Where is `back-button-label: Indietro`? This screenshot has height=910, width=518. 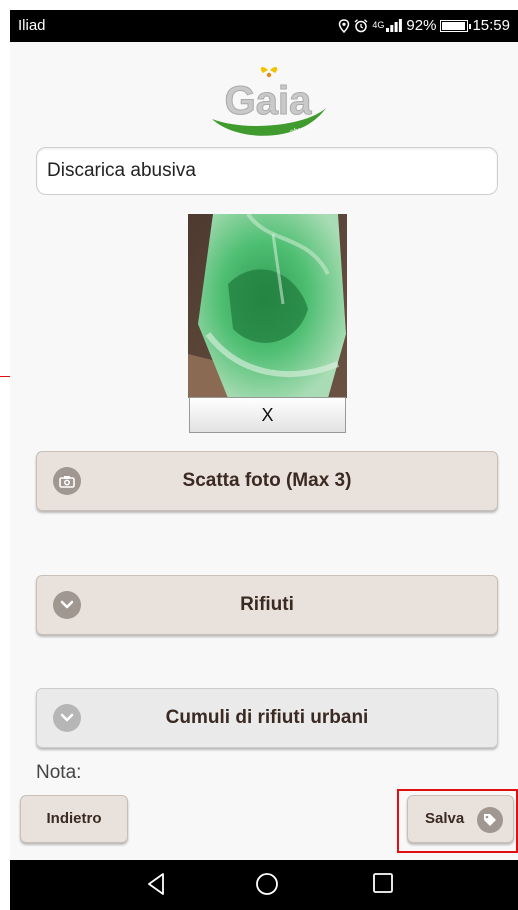 back-button-label: Indietro is located at coordinates (74, 818).